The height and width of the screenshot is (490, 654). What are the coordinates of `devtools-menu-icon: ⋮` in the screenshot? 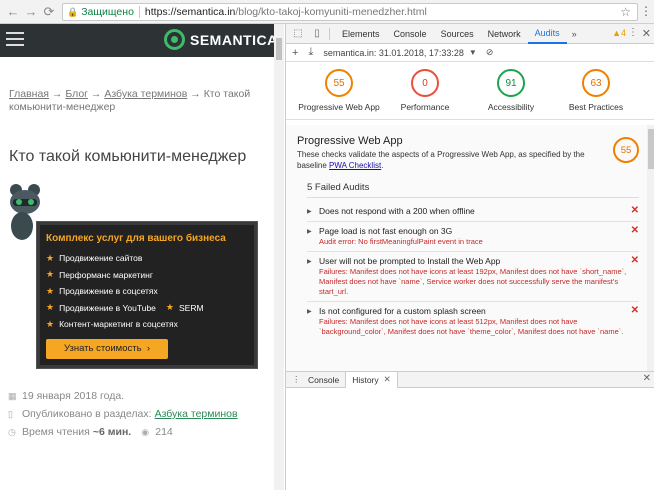 It's located at (633, 32).